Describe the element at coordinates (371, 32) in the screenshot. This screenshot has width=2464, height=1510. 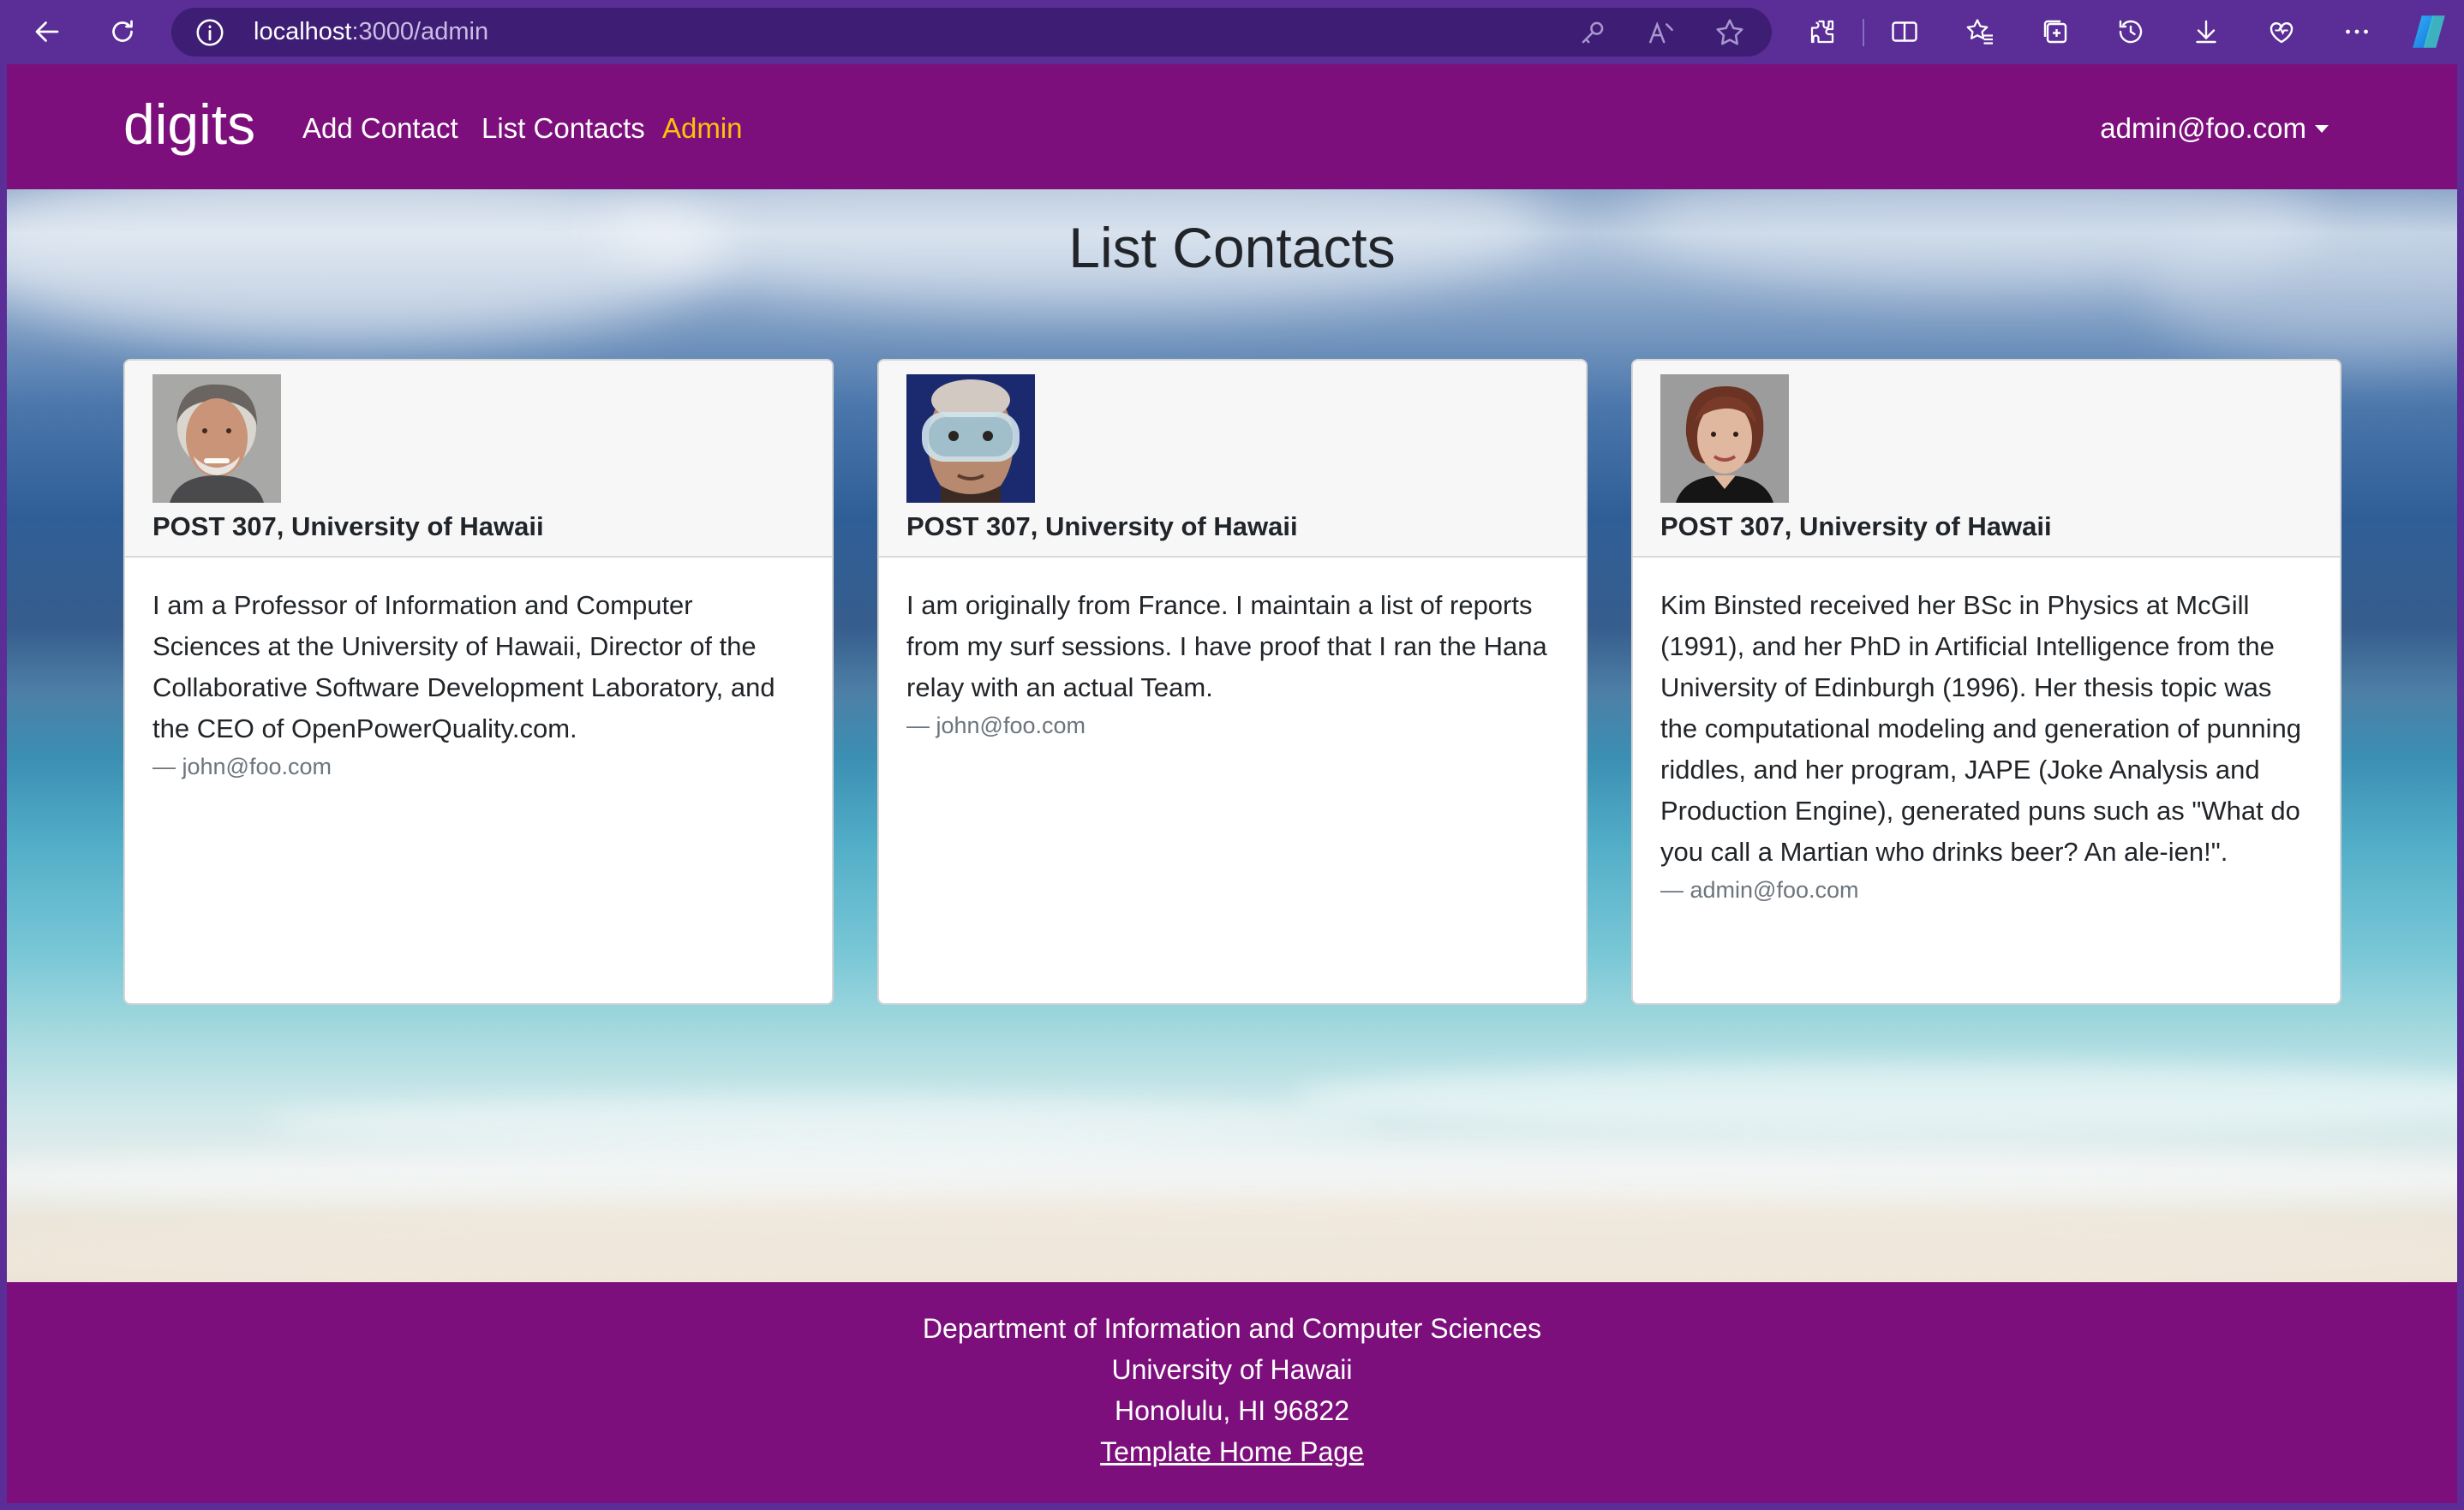
I see `url-text: localhost:3000/admin` at that location.